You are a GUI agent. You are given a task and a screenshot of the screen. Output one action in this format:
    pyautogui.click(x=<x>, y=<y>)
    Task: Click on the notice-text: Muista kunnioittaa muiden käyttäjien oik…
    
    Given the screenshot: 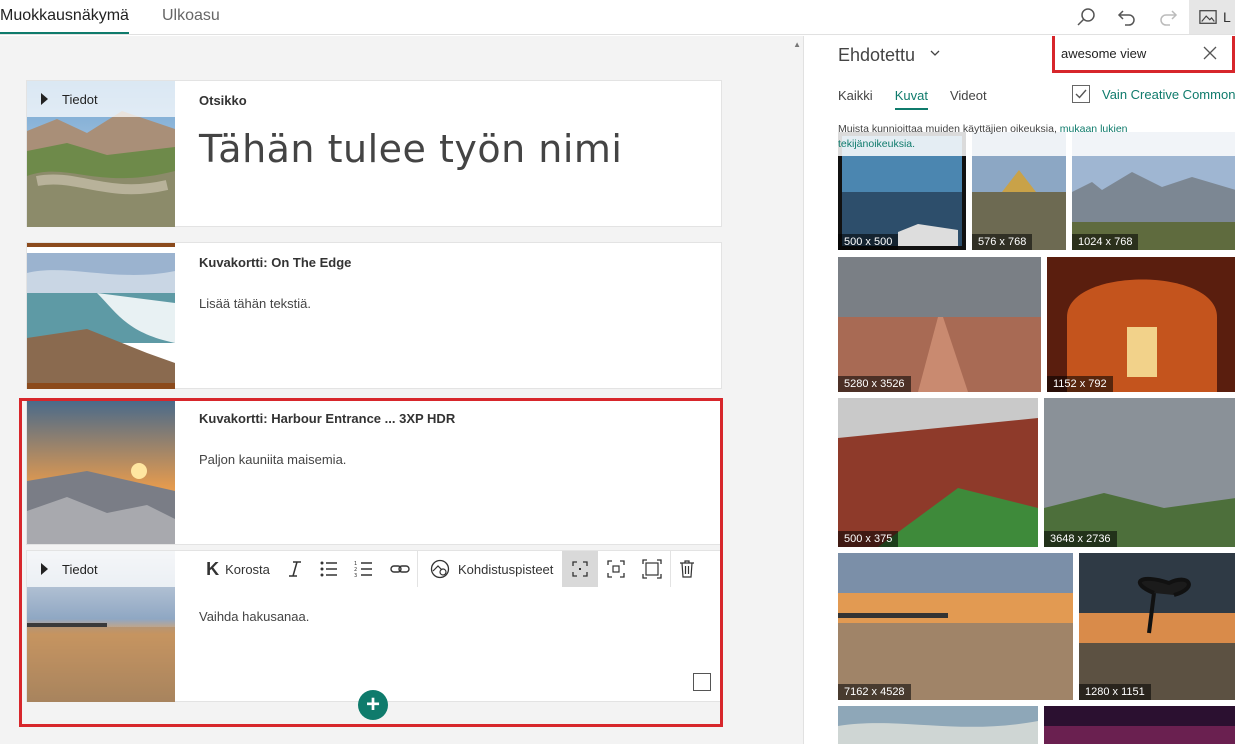 What is the action you would take?
    pyautogui.click(x=949, y=129)
    